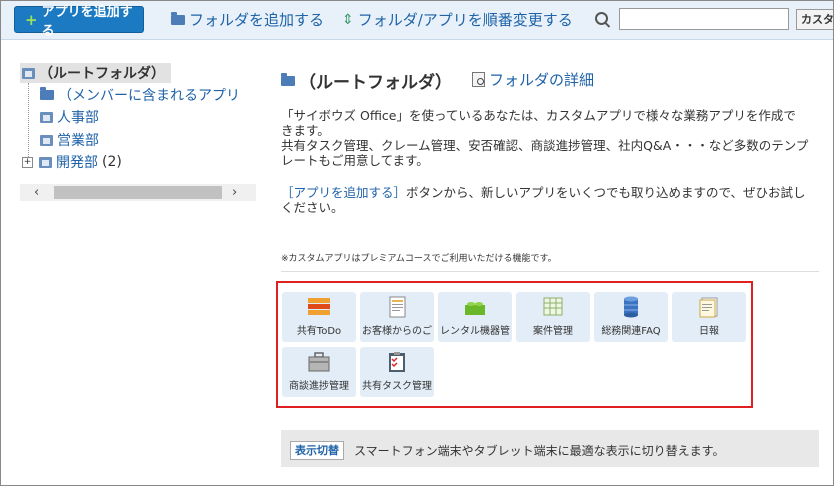 The image size is (834, 486). Describe the element at coordinates (102, 74) in the screenshot. I see `tree-root-label: （ルートフォルダ）` at that location.